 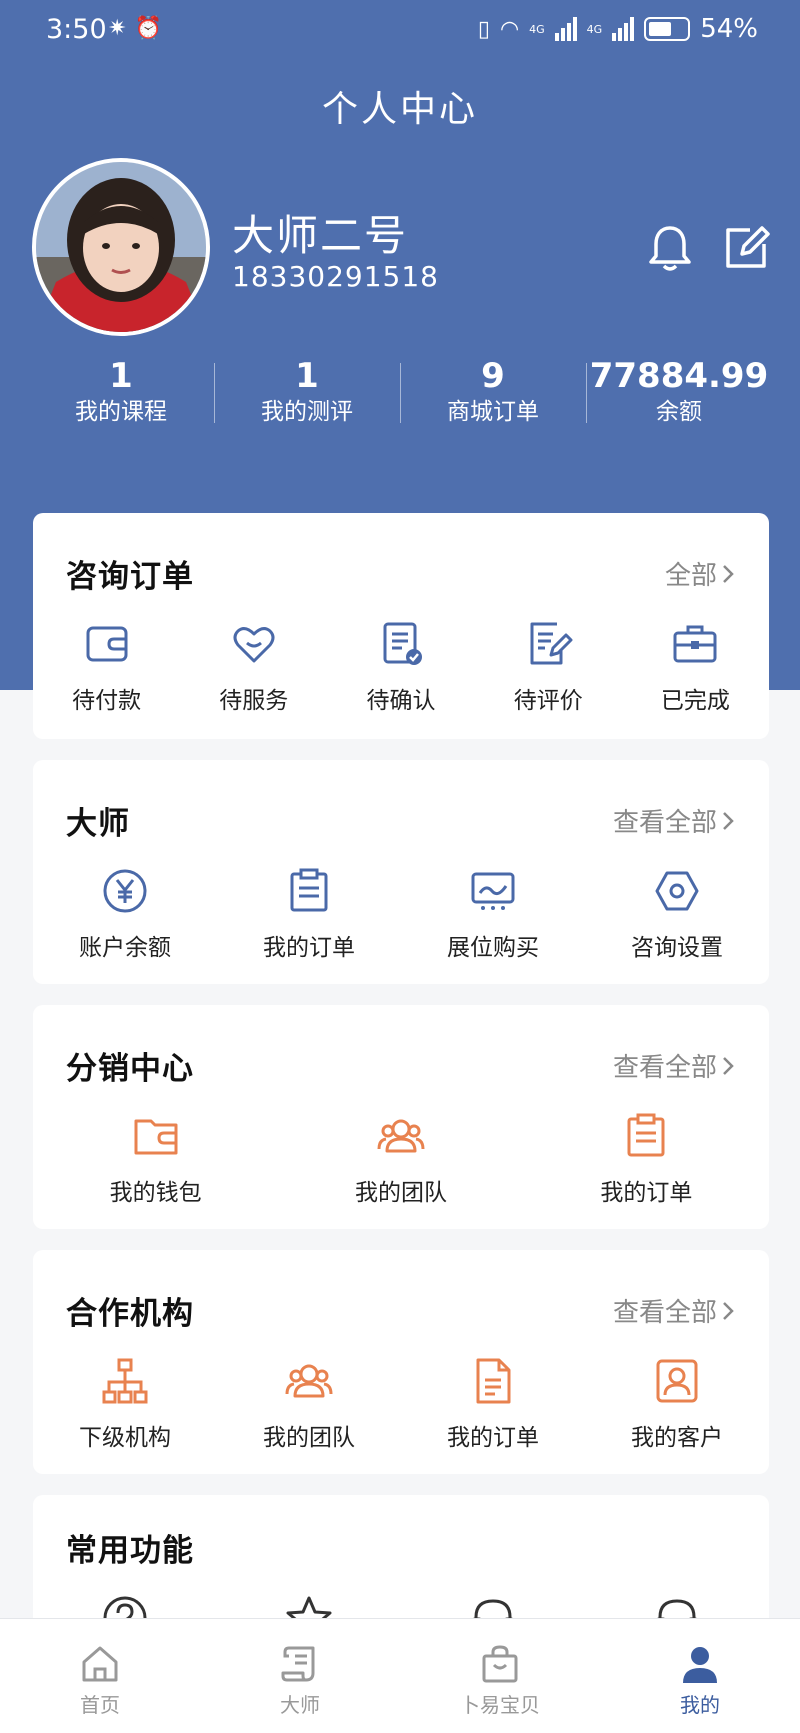 What do you see at coordinates (309, 914) in the screenshot?
I see `master-my-orders: 我的订单` at bounding box center [309, 914].